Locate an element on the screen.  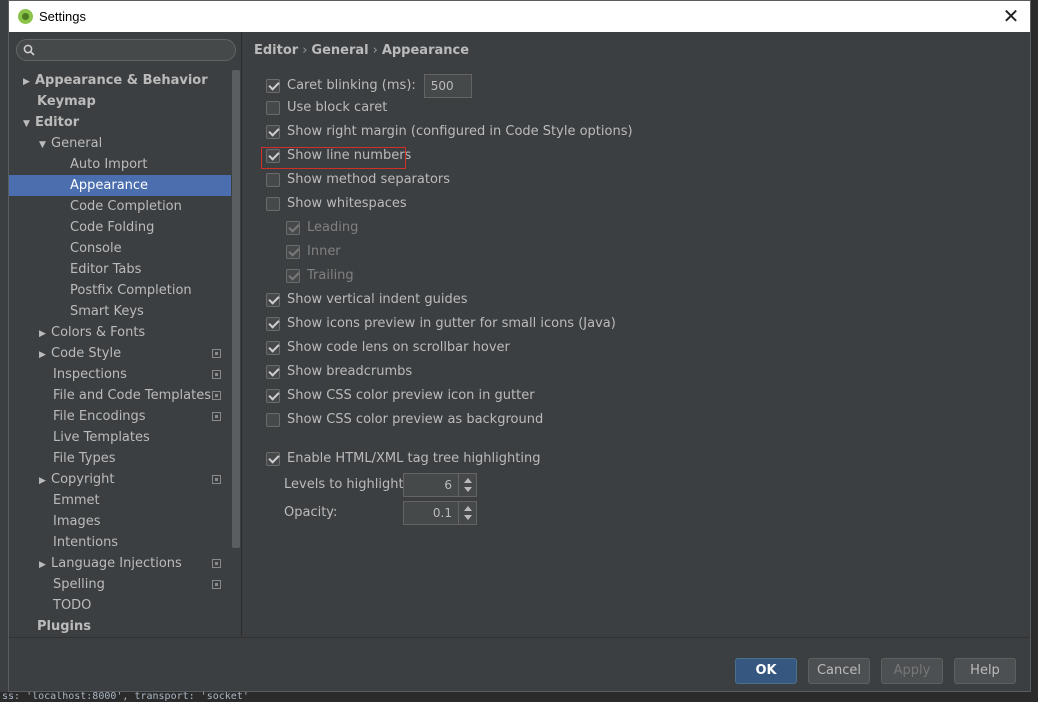
trailing-label: Trailing is located at coordinates (330, 275).